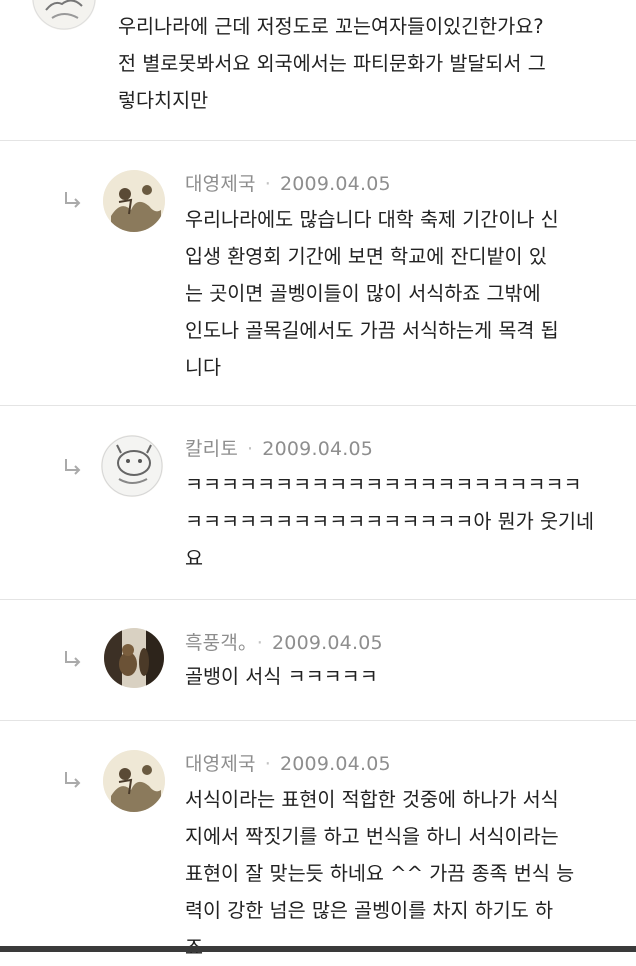  I want to click on comment-meta: 칼리토 · 2009.04.05, so click(279, 447).